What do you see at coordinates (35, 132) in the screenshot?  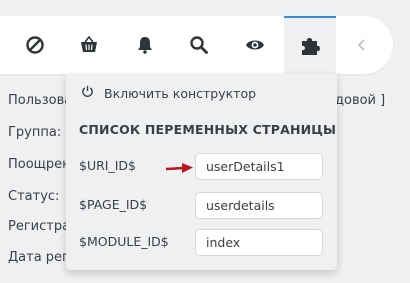 I see `label-group: Группа:` at bounding box center [35, 132].